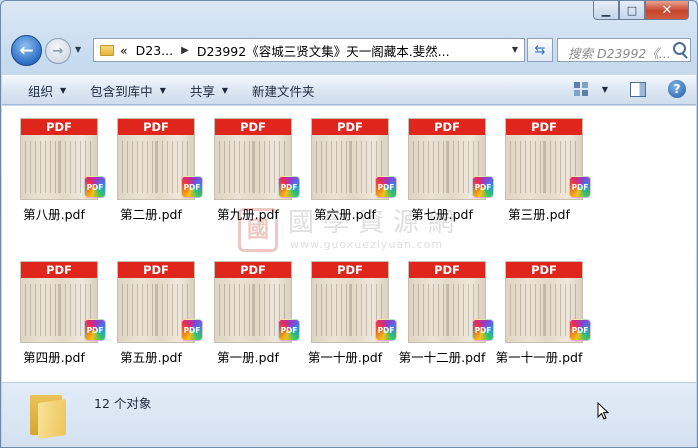 The image size is (698, 448). I want to click on address-overflow: «, so click(124, 50).